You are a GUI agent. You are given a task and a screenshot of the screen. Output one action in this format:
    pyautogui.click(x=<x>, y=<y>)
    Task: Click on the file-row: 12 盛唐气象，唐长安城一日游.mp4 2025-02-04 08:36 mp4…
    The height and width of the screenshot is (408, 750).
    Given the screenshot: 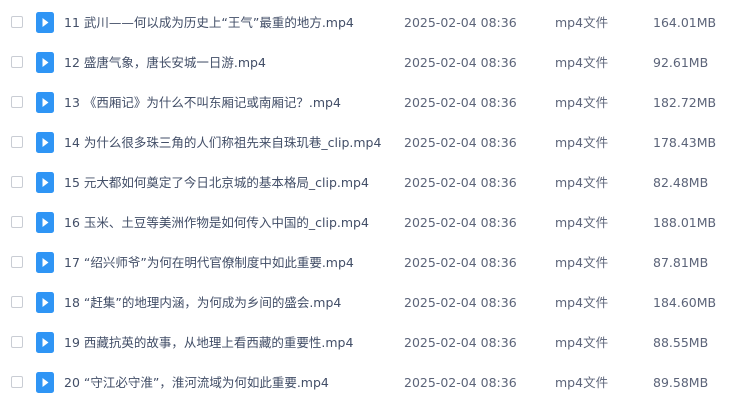 What is the action you would take?
    pyautogui.click(x=375, y=63)
    